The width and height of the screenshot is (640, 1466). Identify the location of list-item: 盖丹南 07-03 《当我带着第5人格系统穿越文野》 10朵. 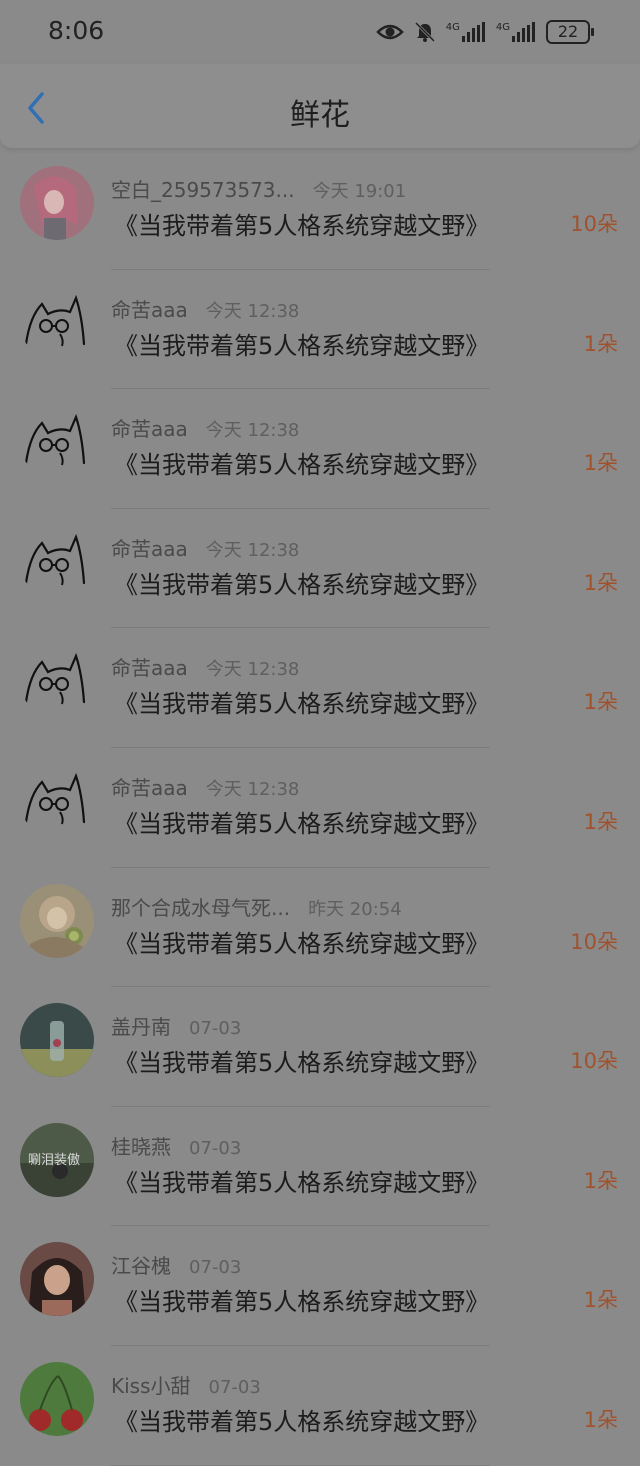
(320, 1047).